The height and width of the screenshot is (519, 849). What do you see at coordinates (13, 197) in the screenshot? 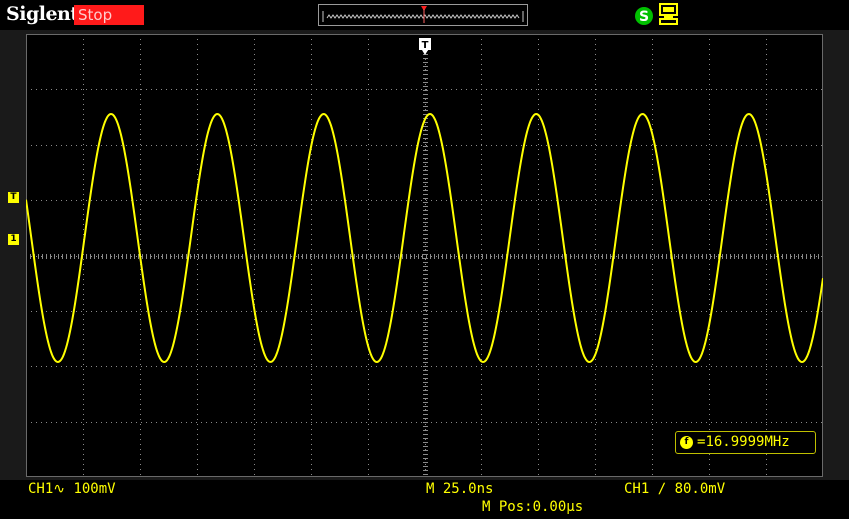
I see `trigger-level-marker: T` at bounding box center [13, 197].